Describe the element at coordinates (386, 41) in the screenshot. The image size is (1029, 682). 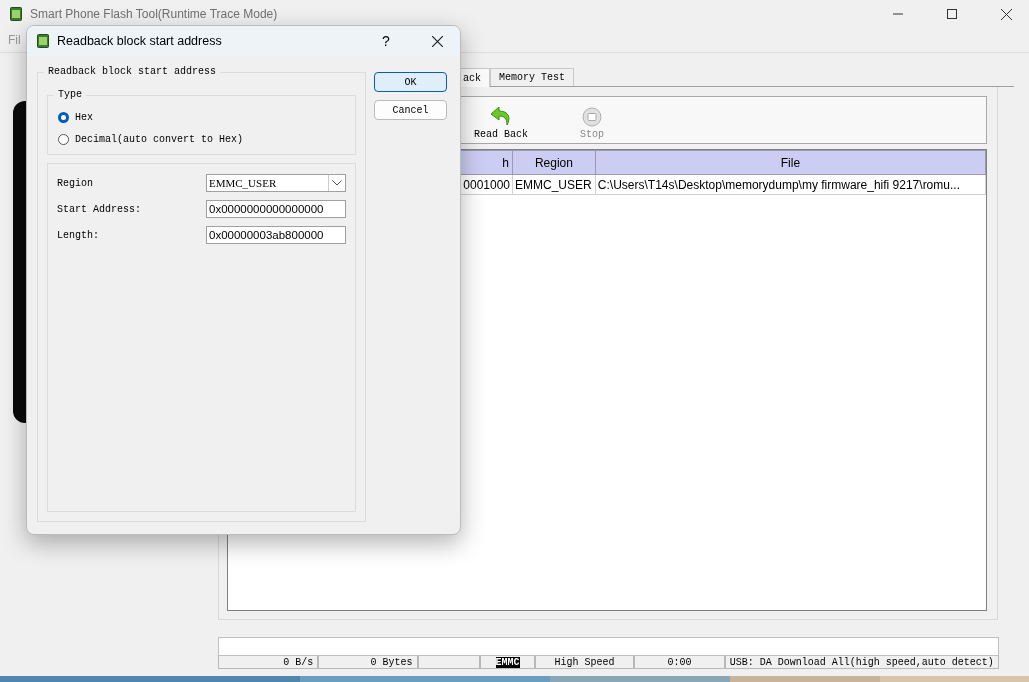
I see `help-button: ?` at that location.